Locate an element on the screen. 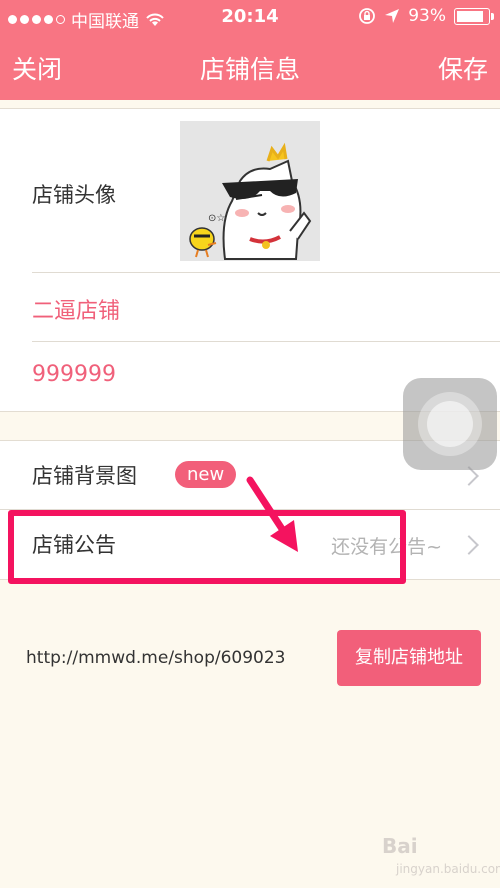 This screenshot has width=500, height=888. copy-url-button: 复制店铺地址 is located at coordinates (409, 658).